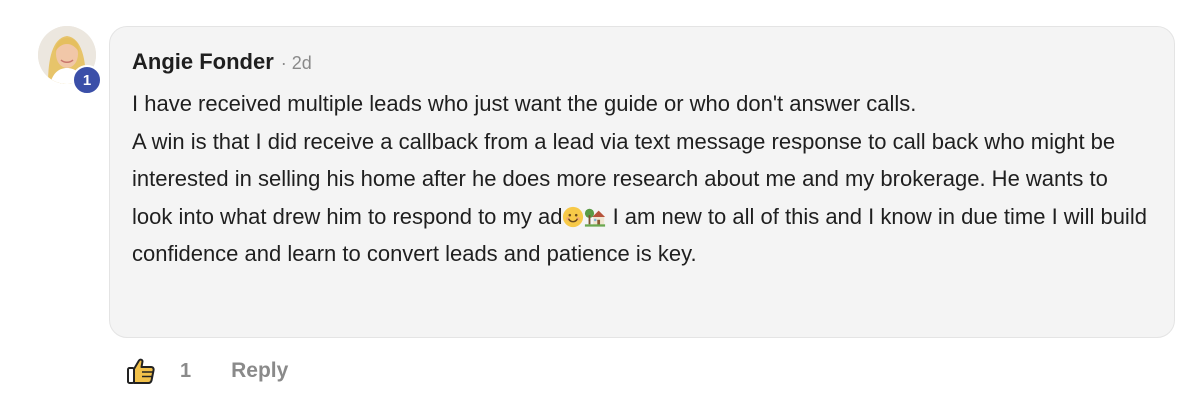 The width and height of the screenshot is (1200, 408). I want to click on comment-header: Angie Fonder · 2d, so click(642, 64).